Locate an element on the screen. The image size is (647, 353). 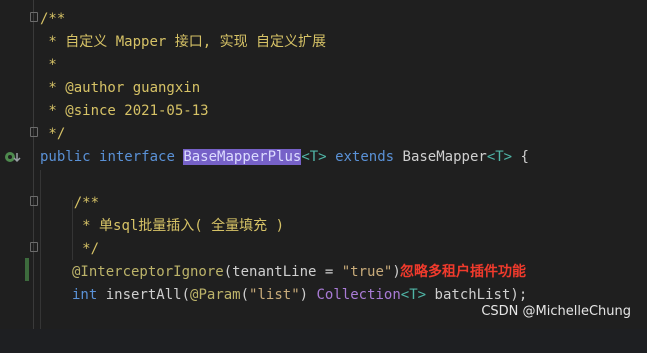
string-literal: "true" is located at coordinates (367, 272).